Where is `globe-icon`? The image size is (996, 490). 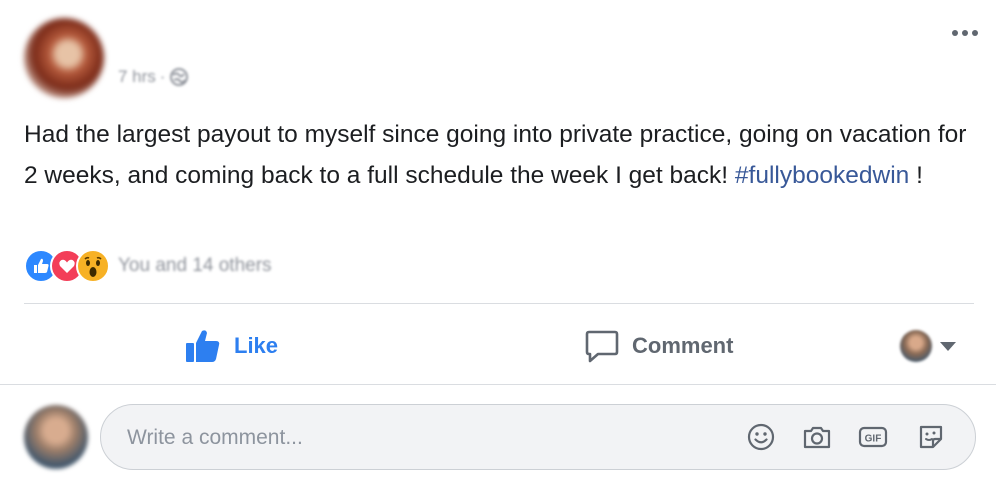
globe-icon is located at coordinates (179, 77).